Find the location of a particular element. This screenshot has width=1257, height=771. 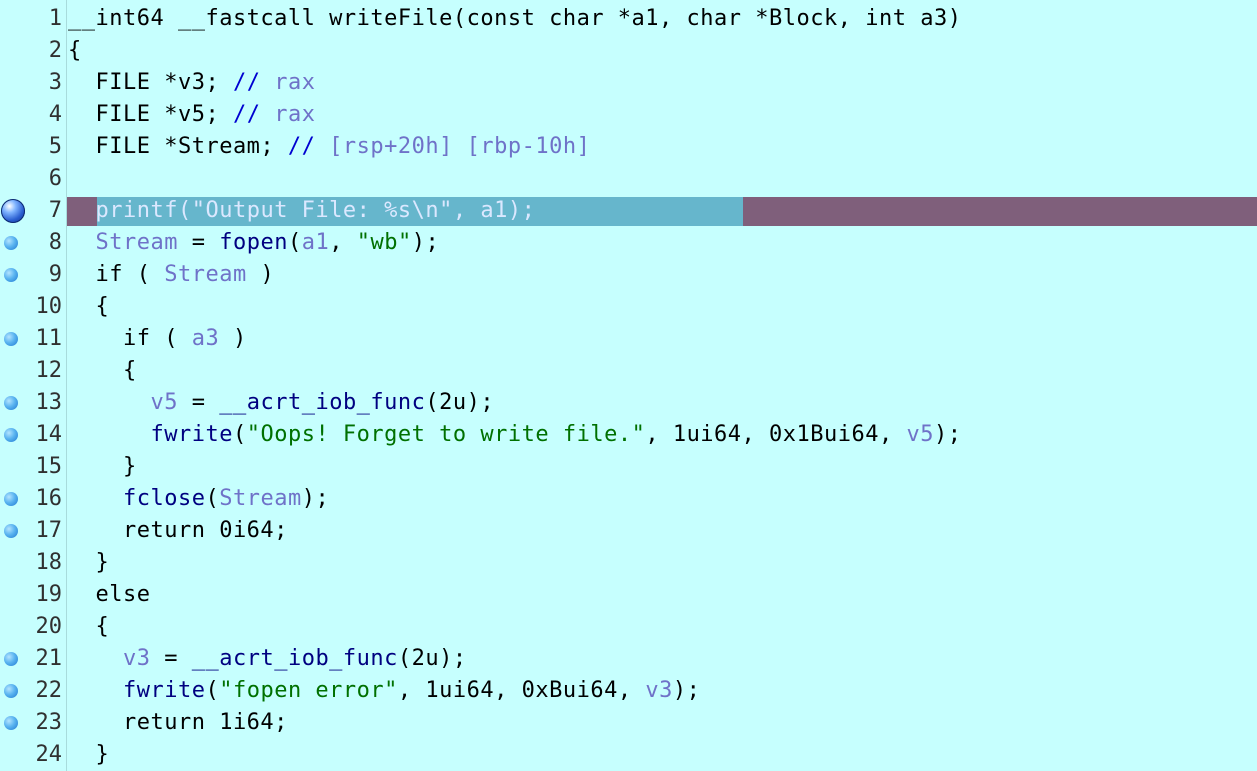

line-number: 2 is located at coordinates (55, 50).